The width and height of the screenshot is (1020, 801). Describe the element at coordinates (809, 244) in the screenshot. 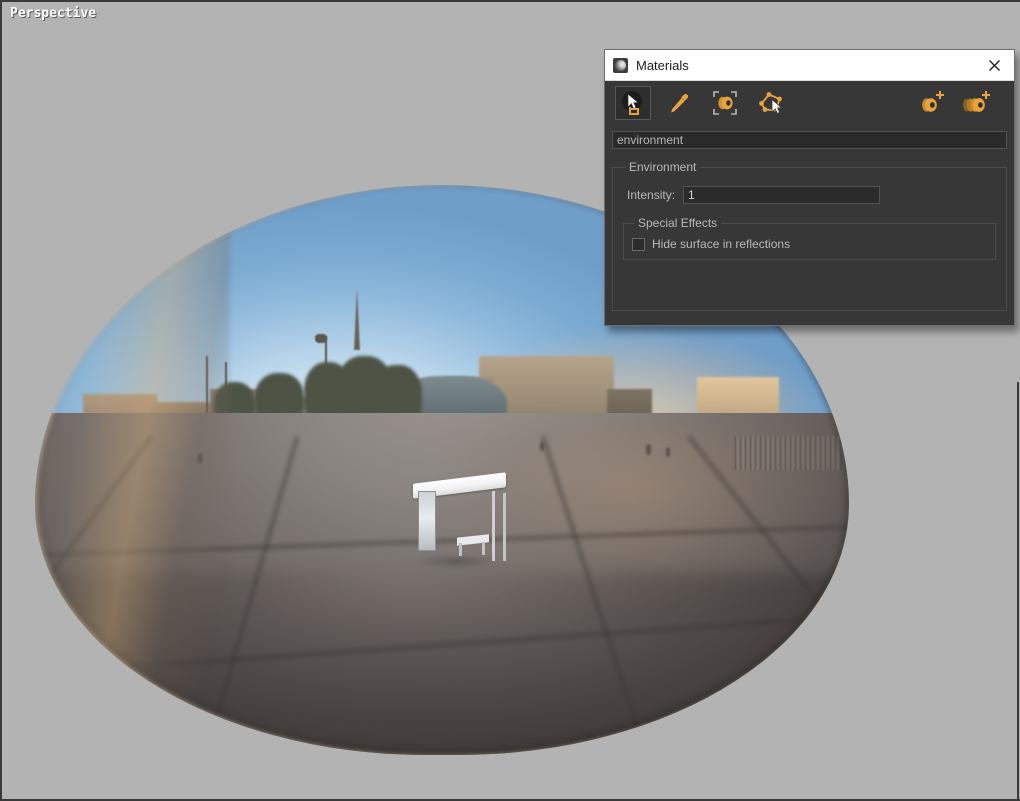

I see `hide-surface-row: Hide surface in reflections` at that location.